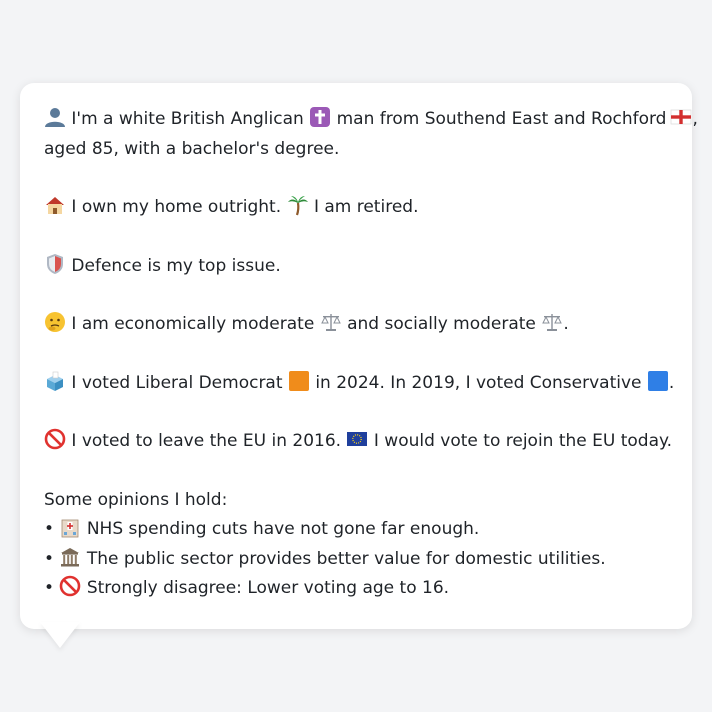 The width and height of the screenshot is (712, 712). I want to click on social-text: and socially moderate, so click(441, 324).